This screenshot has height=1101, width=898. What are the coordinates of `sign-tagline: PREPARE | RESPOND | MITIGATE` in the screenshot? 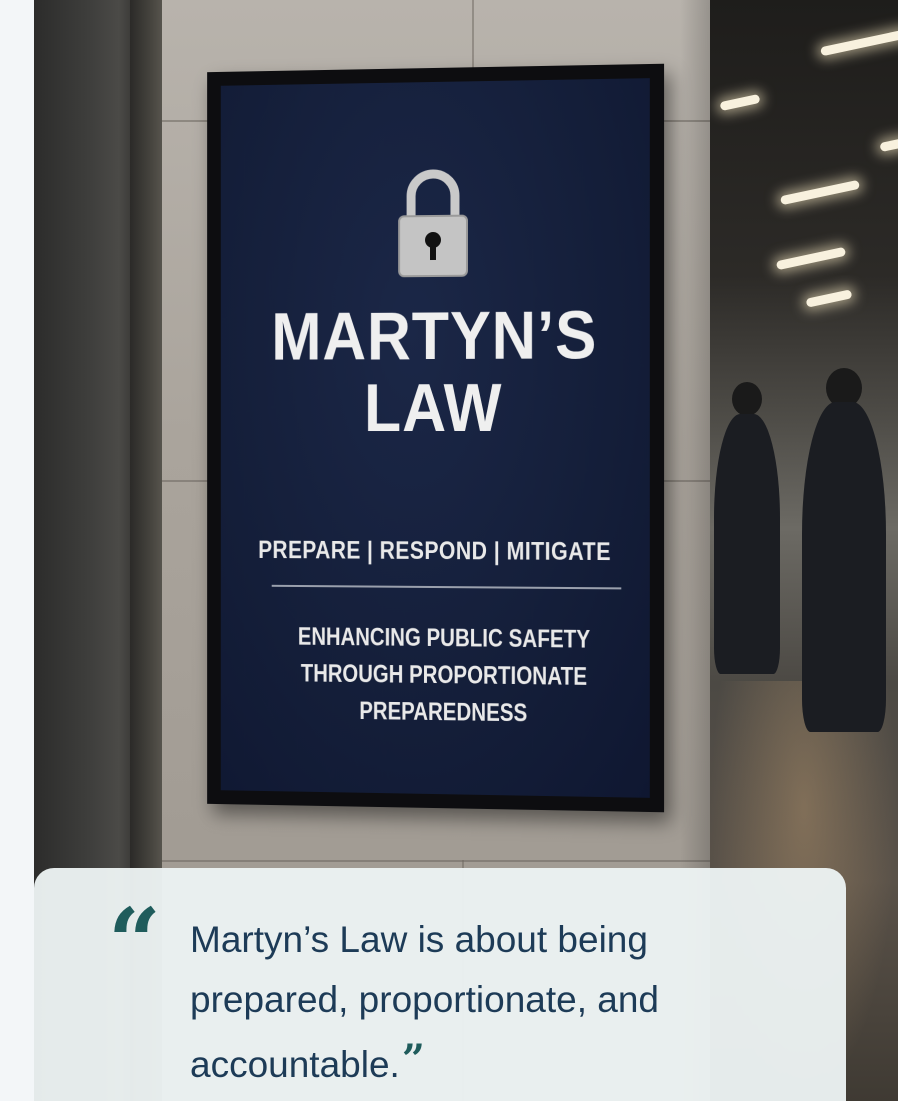 It's located at (434, 551).